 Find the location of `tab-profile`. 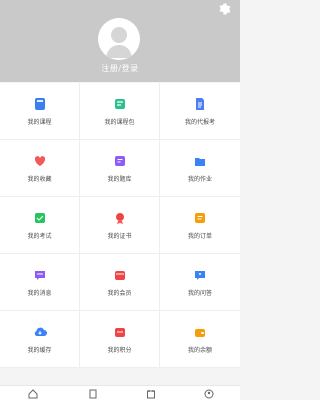

tab-profile is located at coordinates (209, 394).